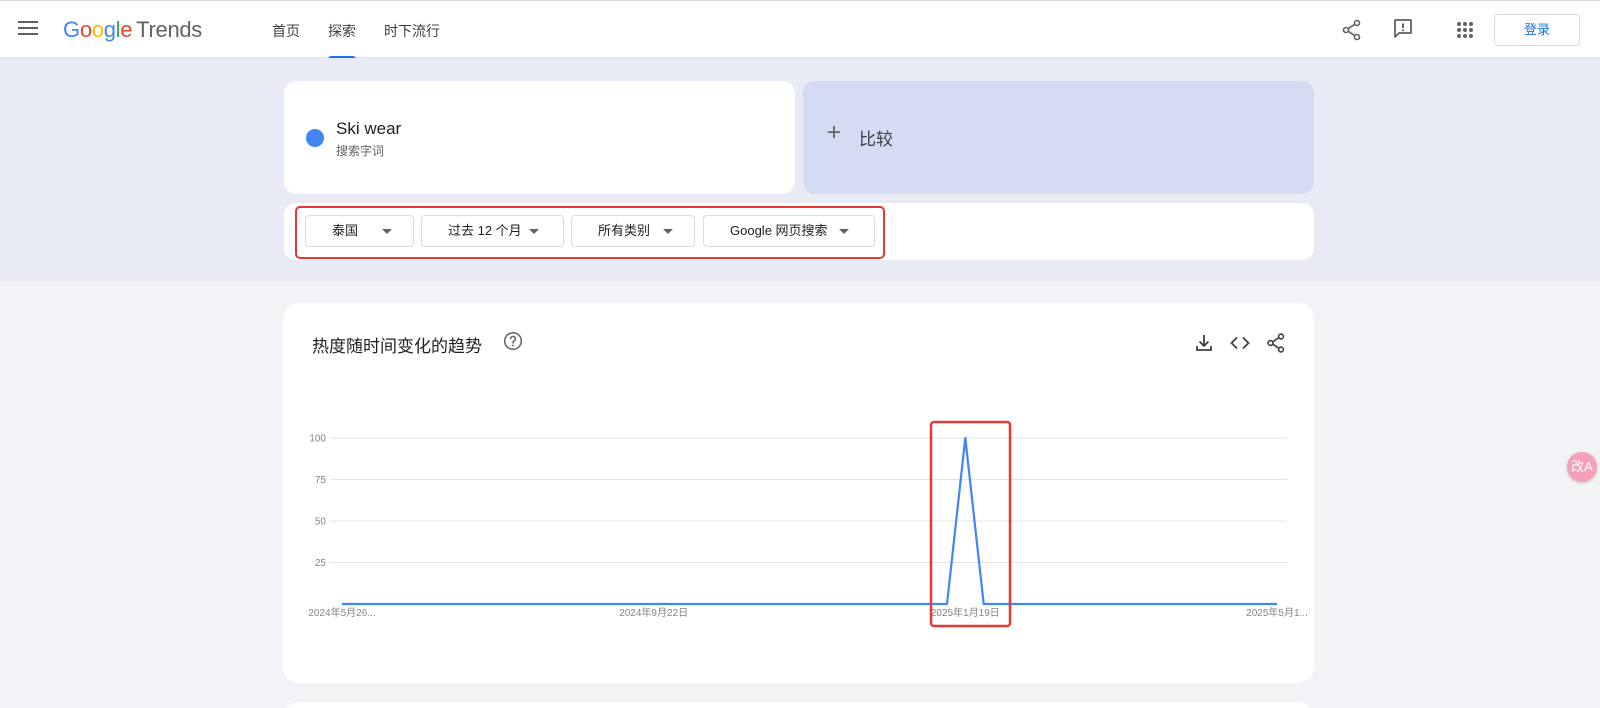  Describe the element at coordinates (653, 612) in the screenshot. I see `x-tick-label: 2024年9月22日` at that location.